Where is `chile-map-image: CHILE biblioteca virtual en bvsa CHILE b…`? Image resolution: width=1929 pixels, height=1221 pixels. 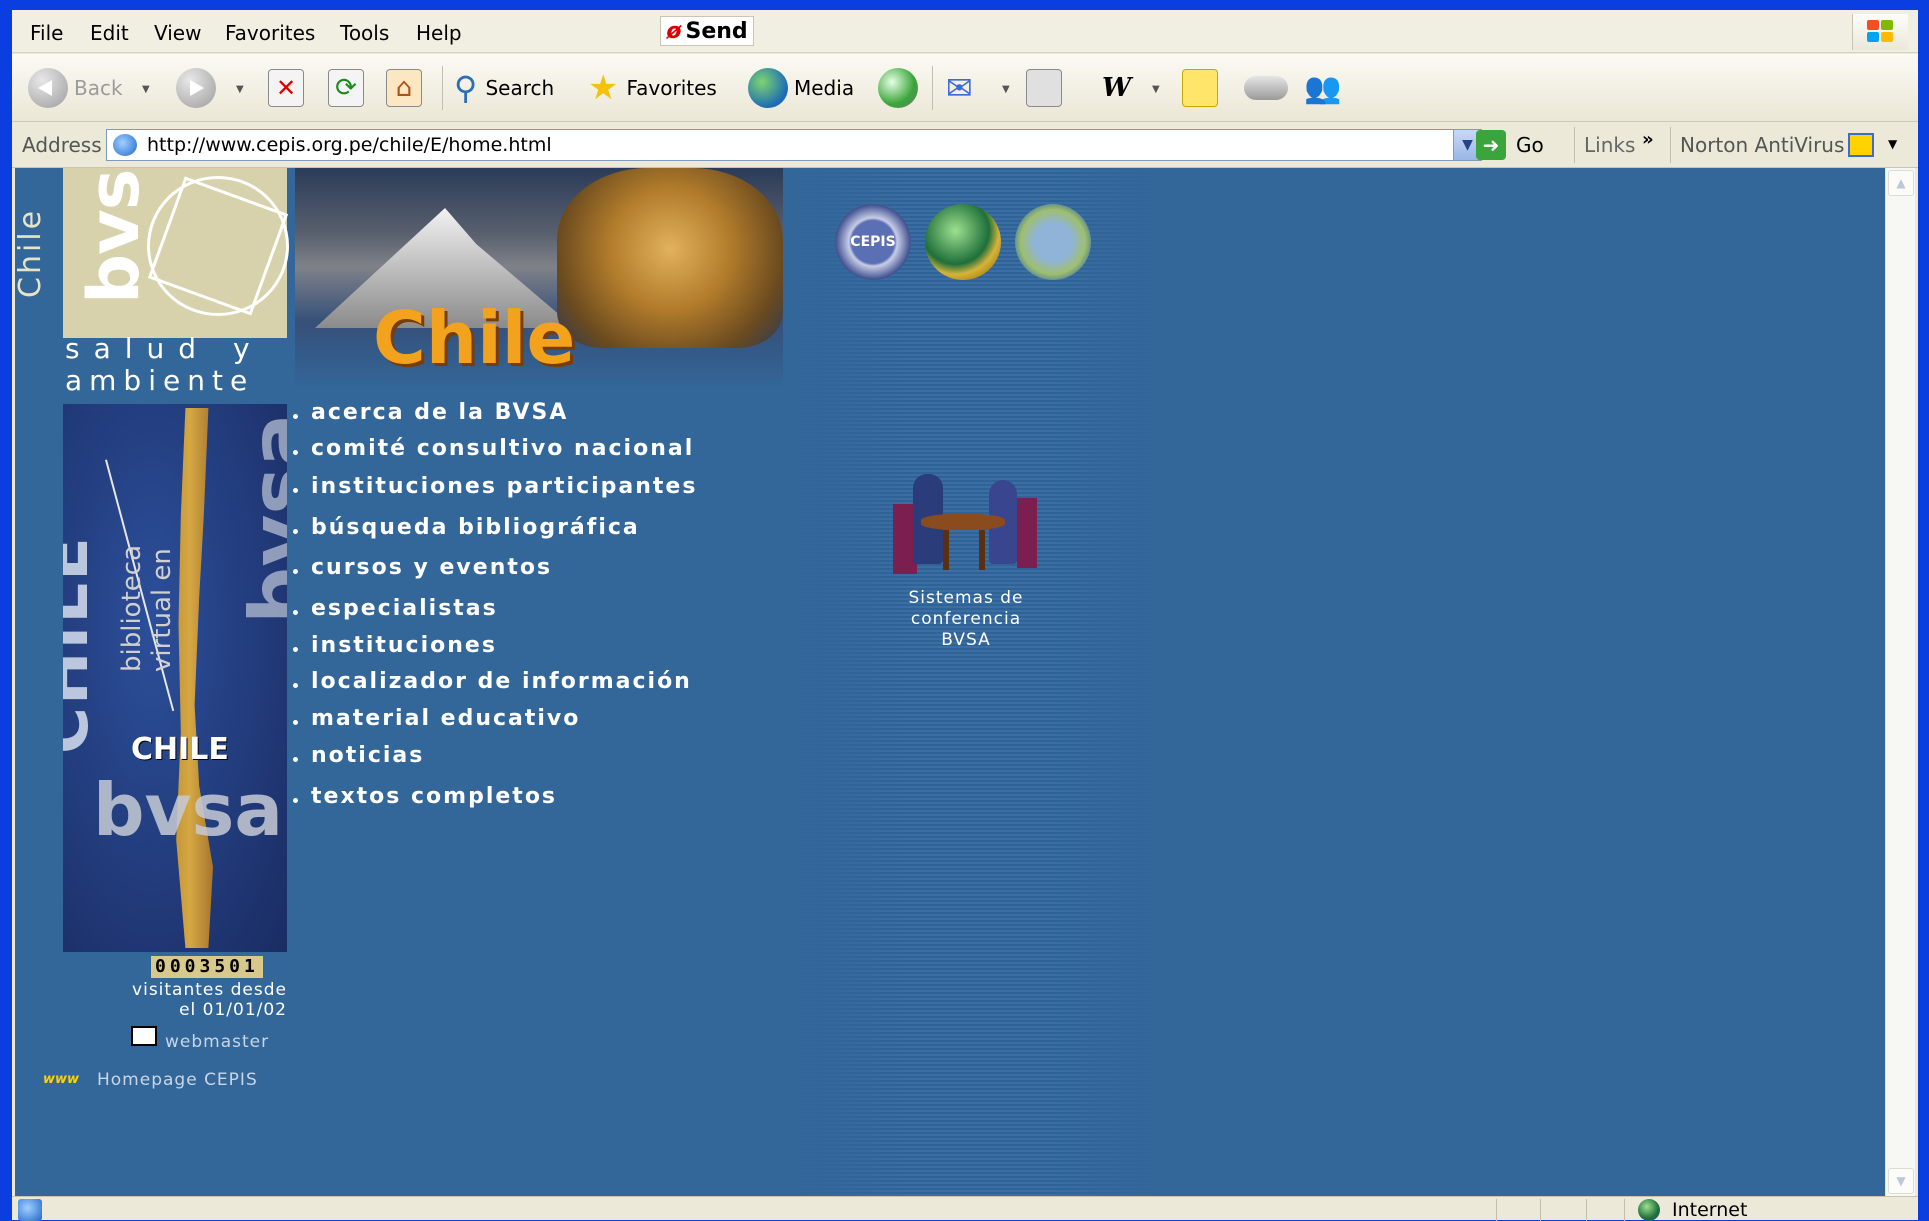
chile-map-image: CHILE biblioteca virtual en bvsa CHILE b… is located at coordinates (175, 678).